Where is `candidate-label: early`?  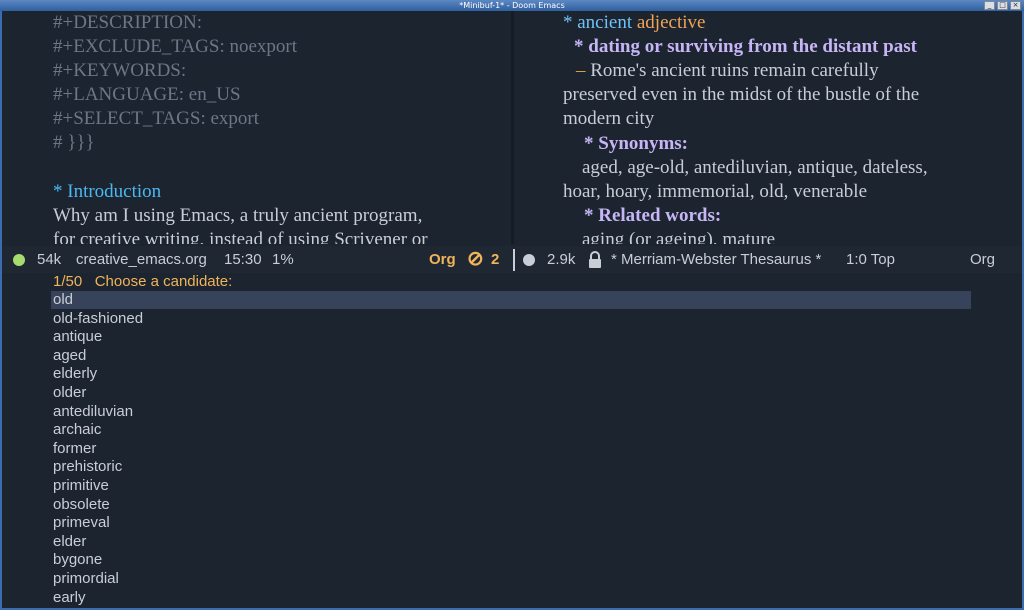
candidate-label: early is located at coordinates (69, 597).